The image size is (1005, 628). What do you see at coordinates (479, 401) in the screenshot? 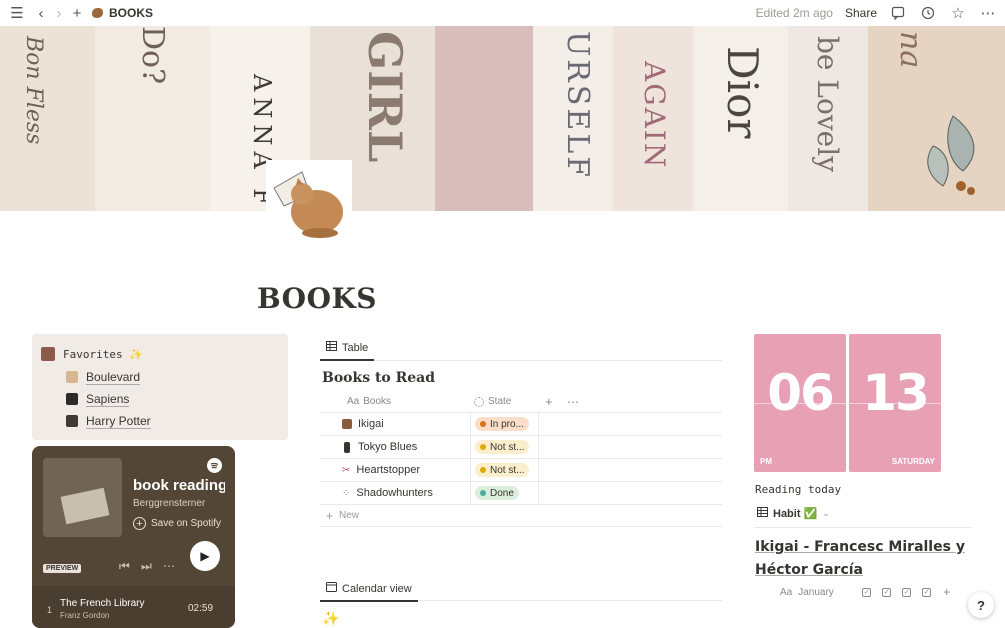
I see `status-property-icon` at bounding box center [479, 401].